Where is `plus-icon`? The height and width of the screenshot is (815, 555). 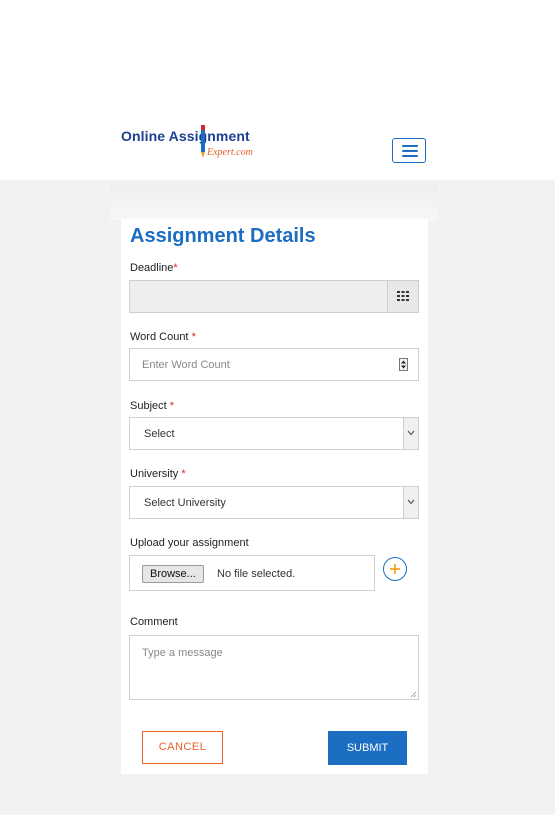
plus-icon is located at coordinates (395, 569).